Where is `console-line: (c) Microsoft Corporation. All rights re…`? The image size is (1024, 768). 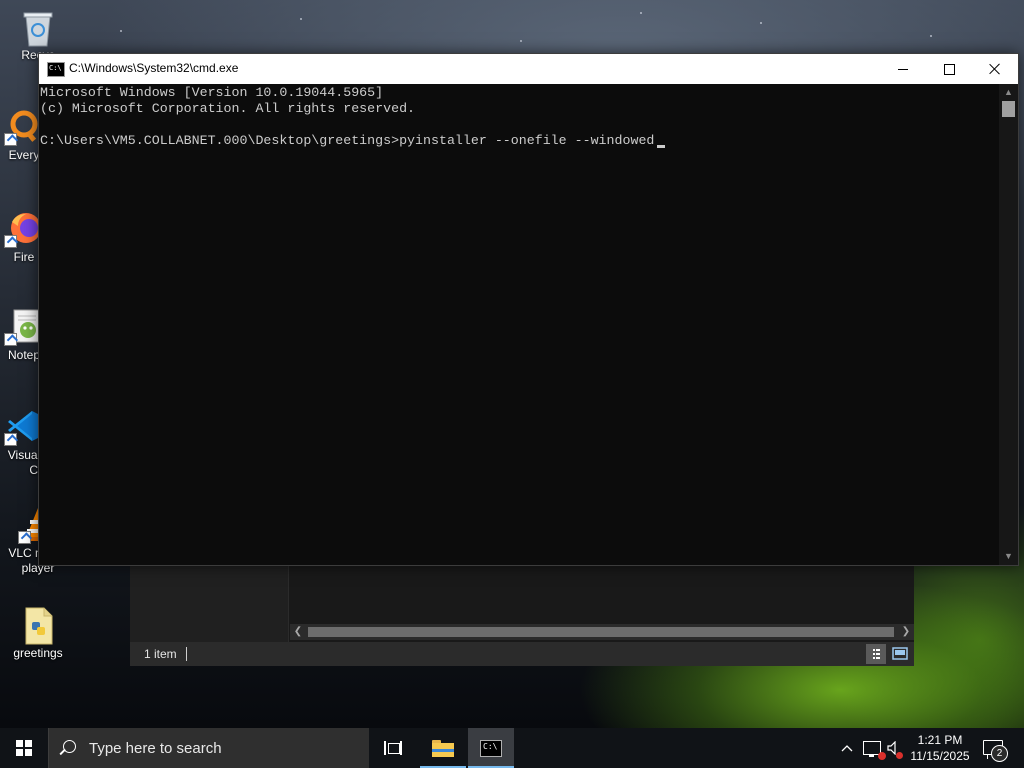 console-line: (c) Microsoft Corporation. All rights re… is located at coordinates (228, 108).